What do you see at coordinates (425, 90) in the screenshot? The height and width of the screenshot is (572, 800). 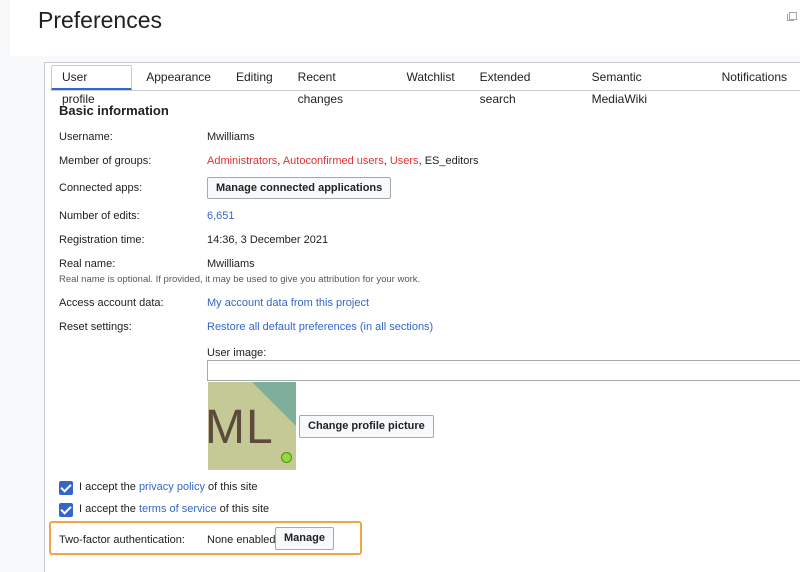 I see `tab-divider` at bounding box center [425, 90].